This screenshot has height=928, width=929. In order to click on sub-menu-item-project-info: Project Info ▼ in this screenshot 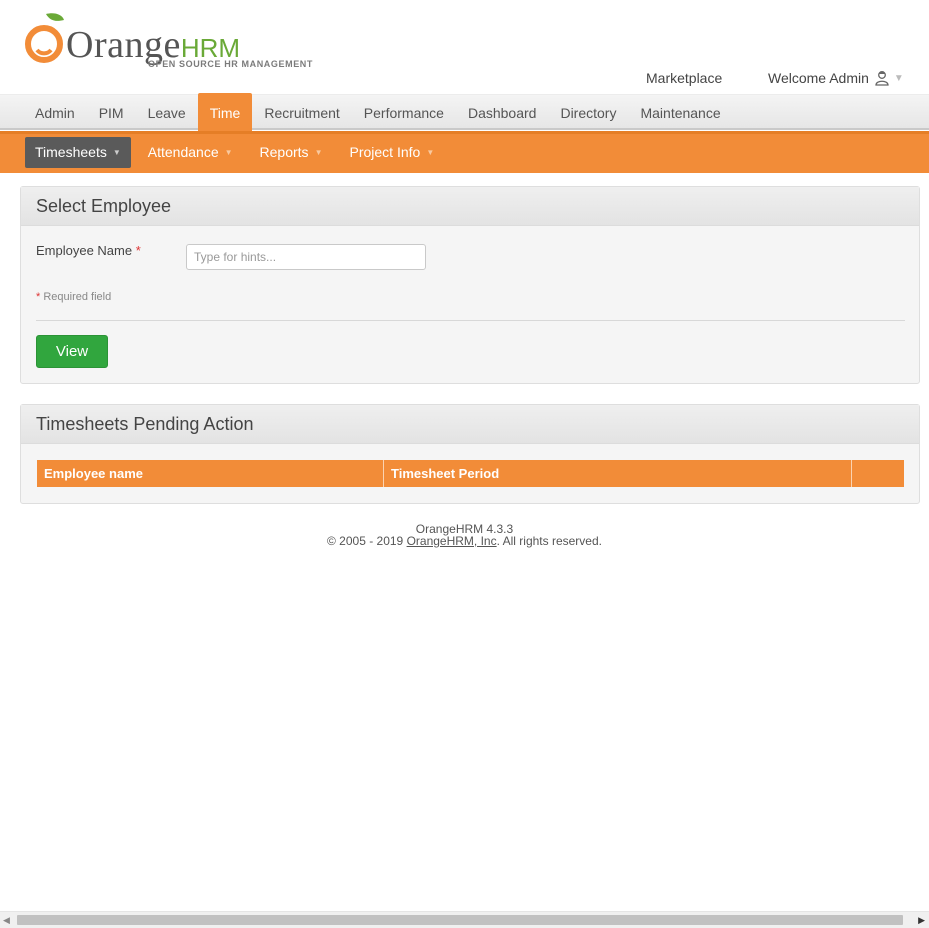, I will do `click(391, 152)`.